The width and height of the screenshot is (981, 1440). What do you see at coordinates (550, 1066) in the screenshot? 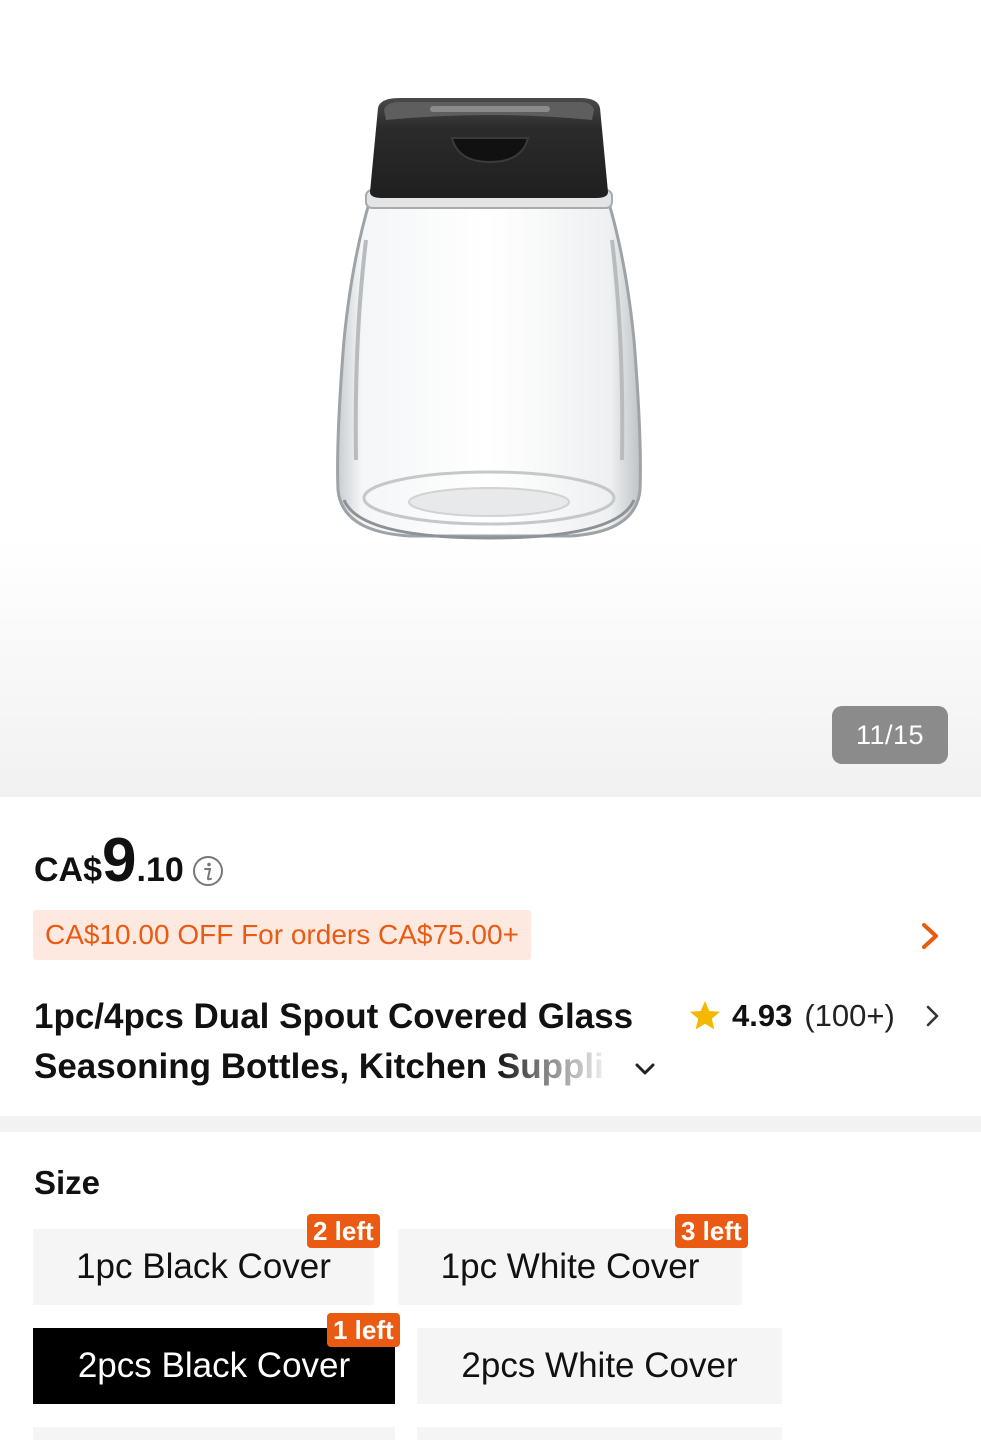
I see `product-title-truncated: Suppli` at bounding box center [550, 1066].